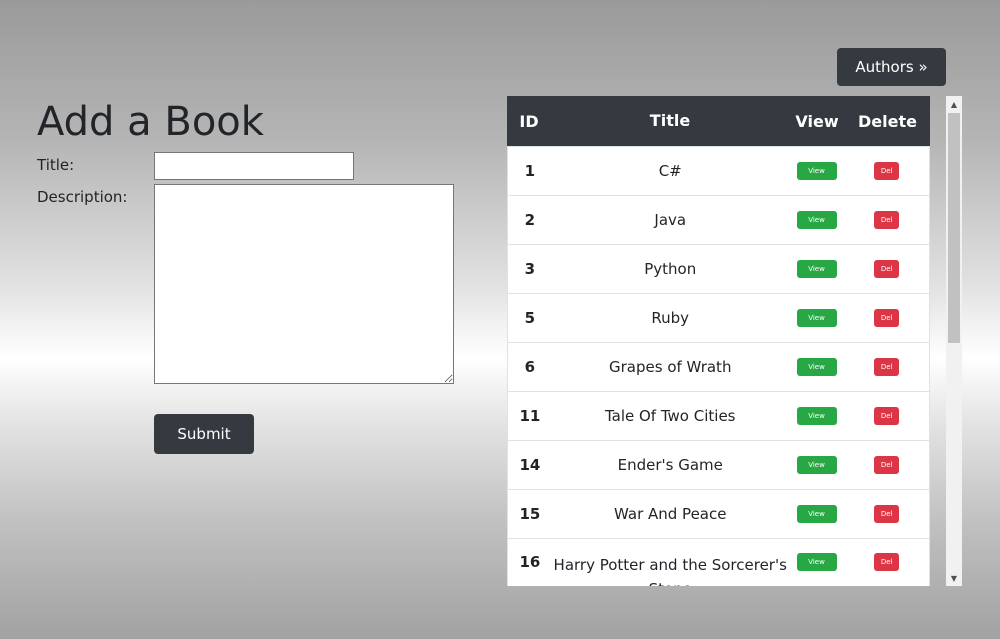  What do you see at coordinates (718, 170) in the screenshot?
I see `table-row: 1 C# View Del` at bounding box center [718, 170].